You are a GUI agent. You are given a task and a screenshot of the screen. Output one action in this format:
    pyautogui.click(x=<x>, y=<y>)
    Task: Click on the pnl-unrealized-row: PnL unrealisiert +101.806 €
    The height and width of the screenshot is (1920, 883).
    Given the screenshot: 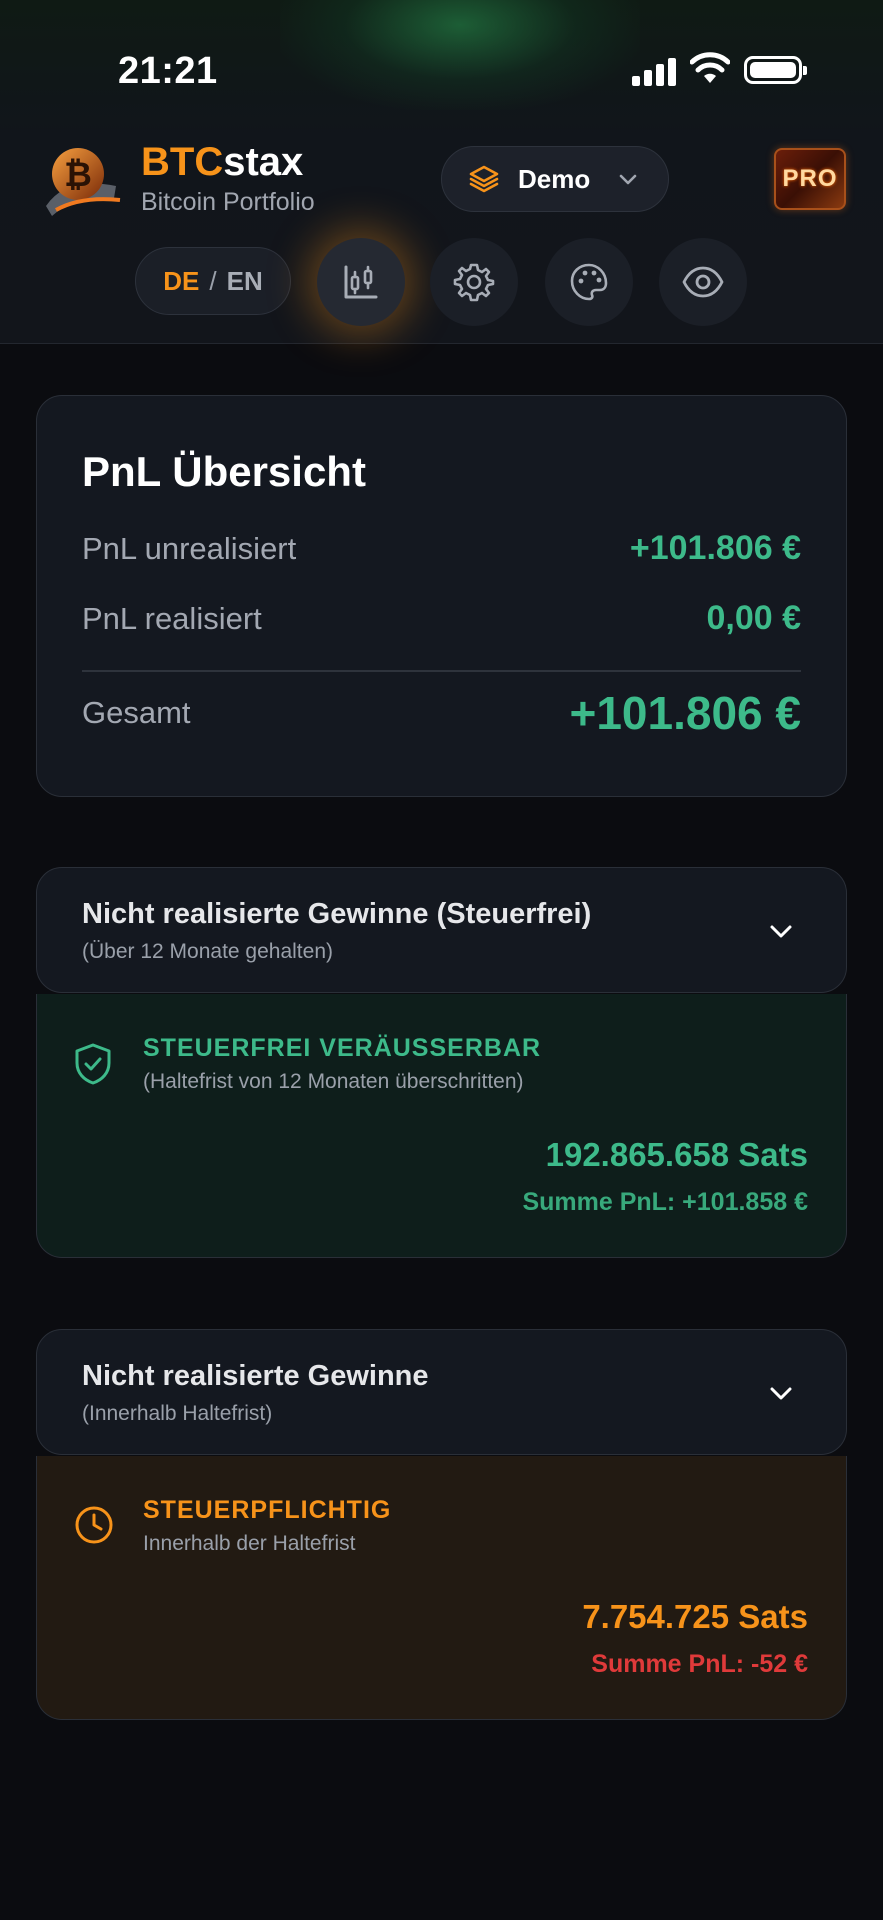 What is the action you would take?
    pyautogui.click(x=441, y=548)
    